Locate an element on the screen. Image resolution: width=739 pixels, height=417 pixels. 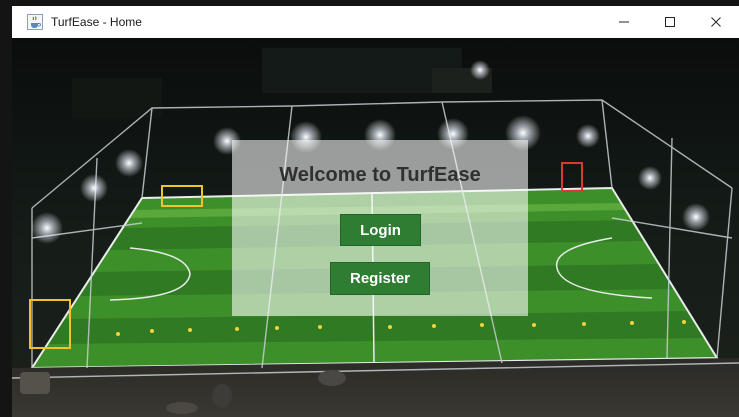
login-button: Login is located at coordinates (380, 230).